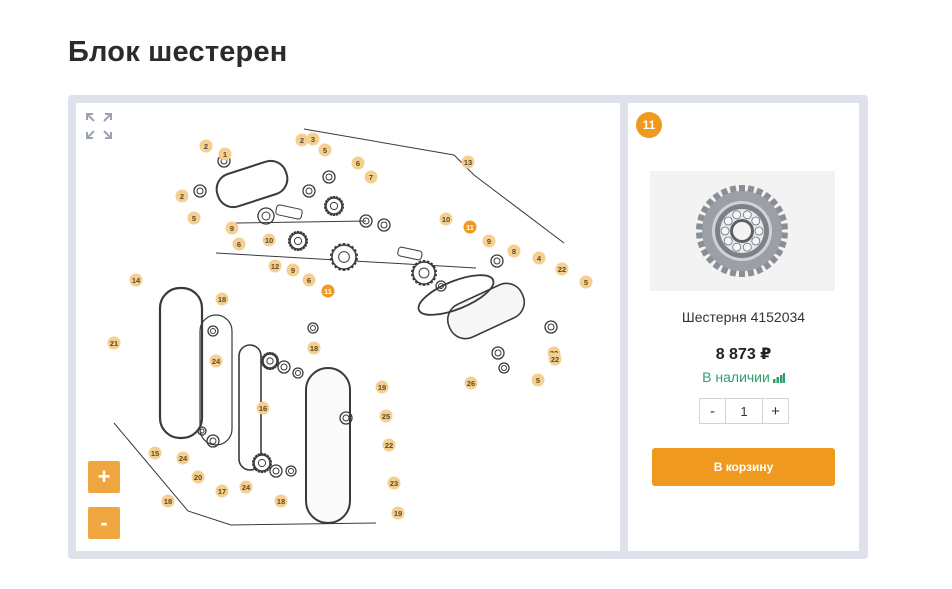  What do you see at coordinates (386, 416) in the screenshot?
I see `callout-25: 25` at bounding box center [386, 416].